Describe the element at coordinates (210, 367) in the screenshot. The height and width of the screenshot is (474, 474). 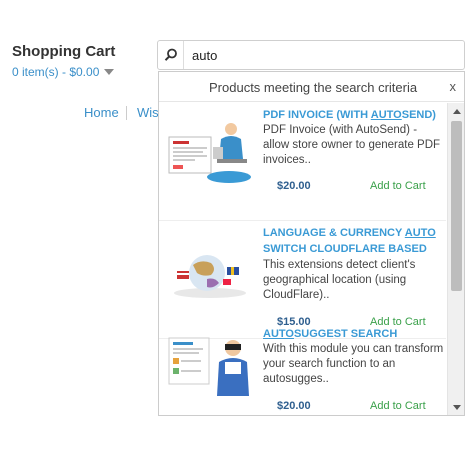
I see `binoculars-man-thumbnail` at that location.